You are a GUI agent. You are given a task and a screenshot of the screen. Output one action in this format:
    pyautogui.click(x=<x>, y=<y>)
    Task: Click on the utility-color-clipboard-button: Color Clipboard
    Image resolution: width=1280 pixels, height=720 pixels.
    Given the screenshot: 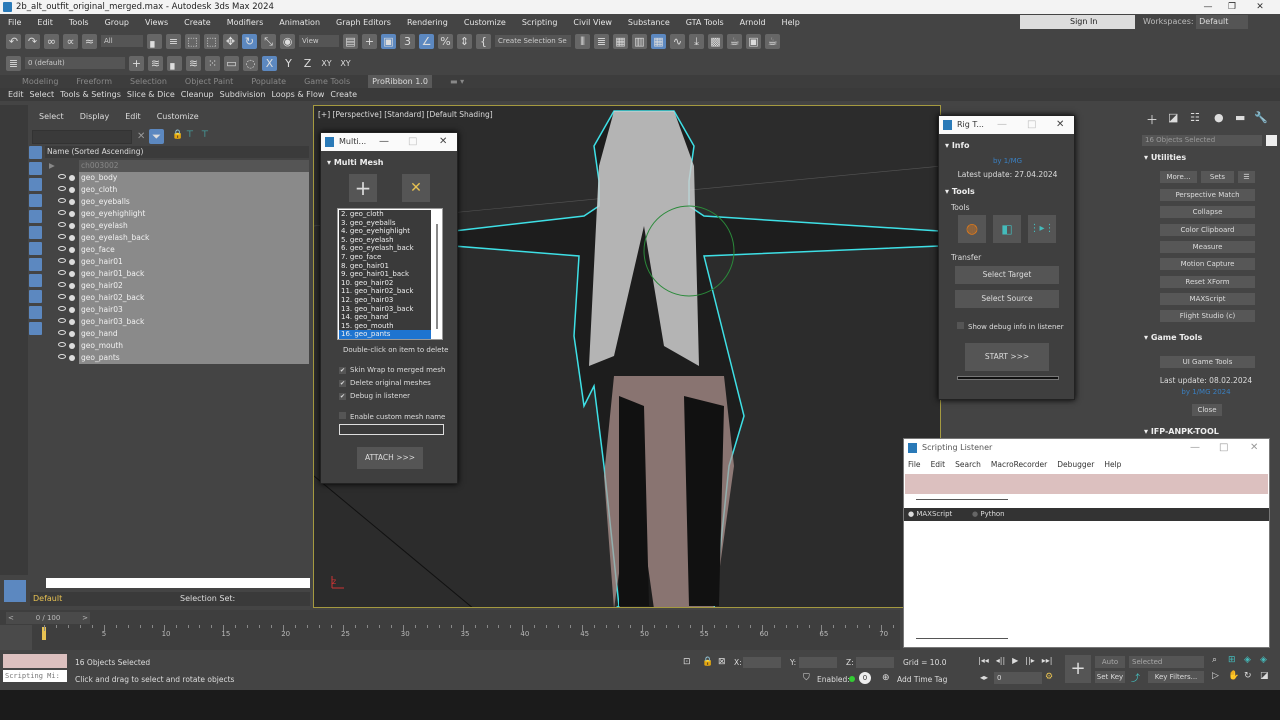 What is the action you would take?
    pyautogui.click(x=1207, y=229)
    